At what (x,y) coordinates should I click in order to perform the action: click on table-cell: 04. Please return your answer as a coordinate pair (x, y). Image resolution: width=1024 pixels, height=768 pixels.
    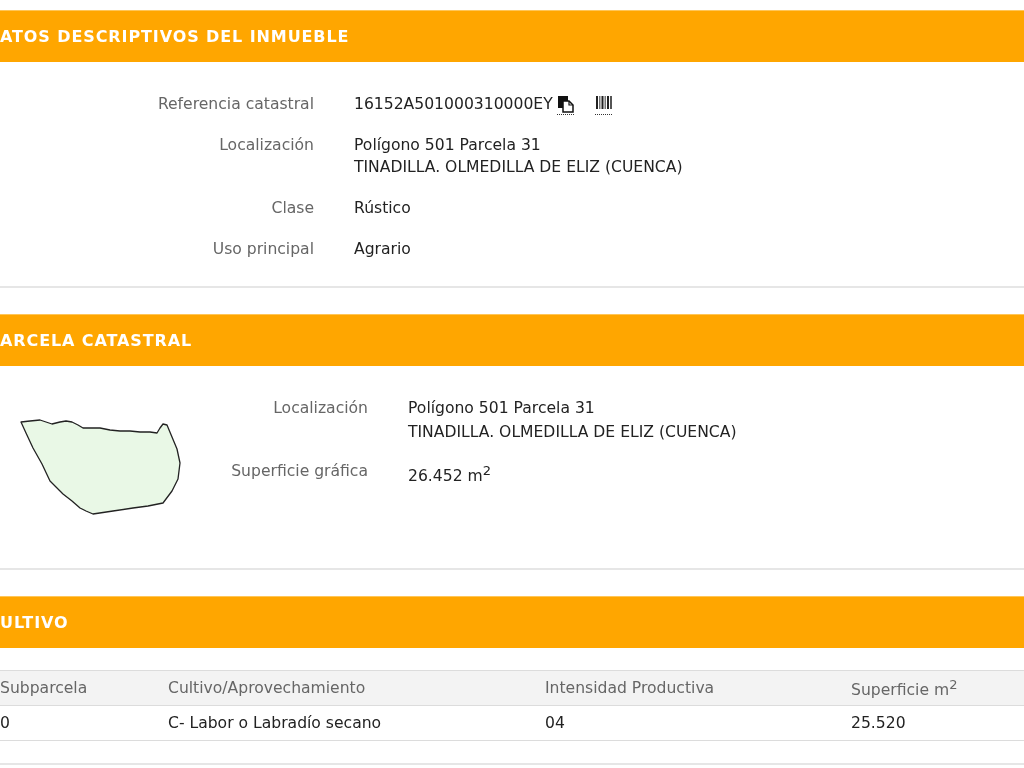
    Looking at the image, I should click on (555, 723).